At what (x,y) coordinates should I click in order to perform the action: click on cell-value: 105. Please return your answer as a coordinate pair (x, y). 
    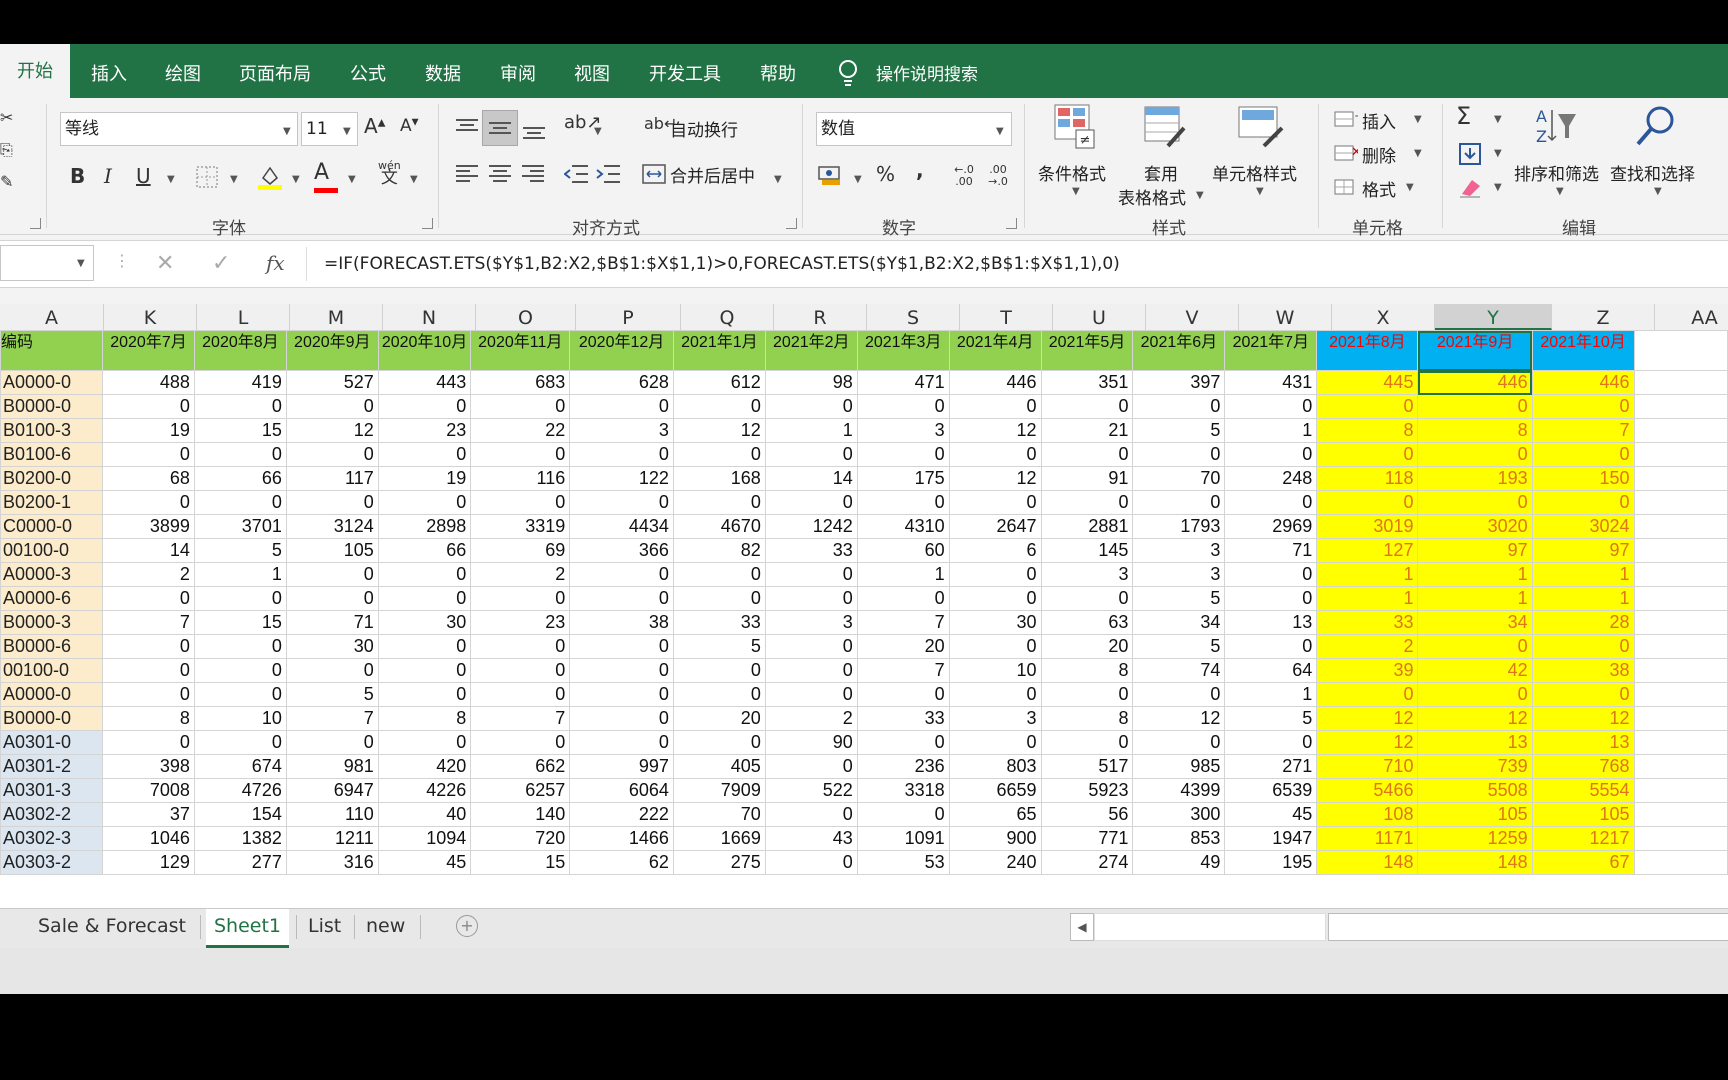
    Looking at the image, I should click on (332, 550).